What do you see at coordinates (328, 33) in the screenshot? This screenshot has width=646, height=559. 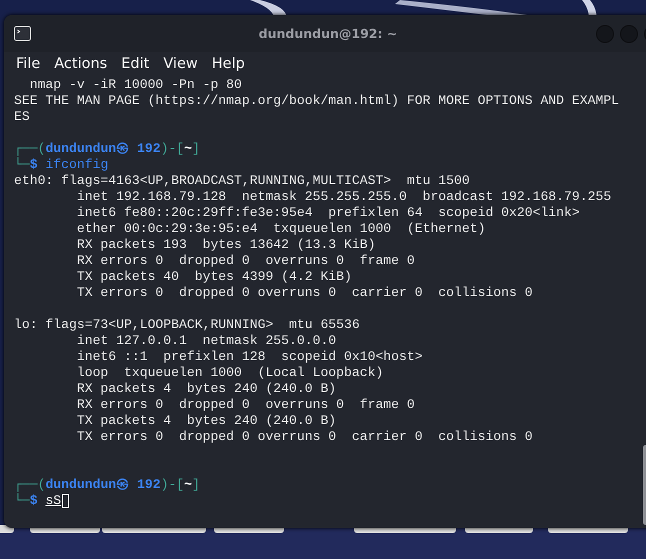 I see `window-title: dundundun@192: ~` at bounding box center [328, 33].